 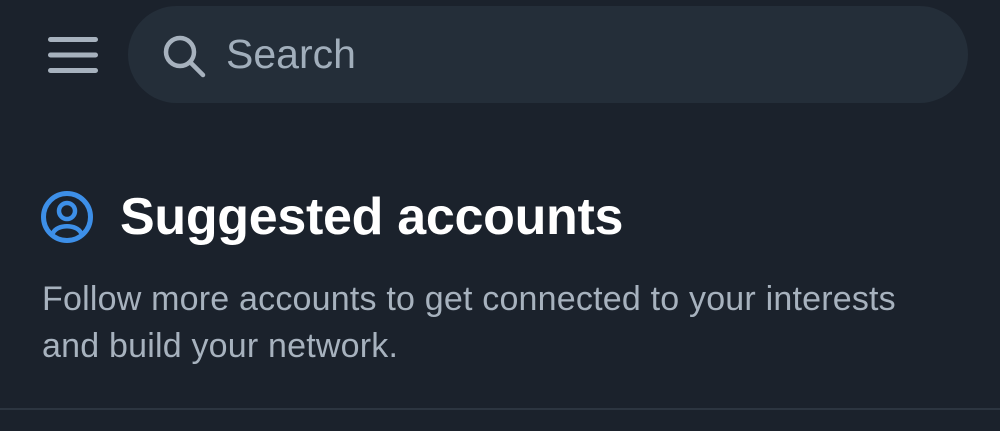 What do you see at coordinates (372, 217) in the screenshot?
I see `section-title: Suggested accounts` at bounding box center [372, 217].